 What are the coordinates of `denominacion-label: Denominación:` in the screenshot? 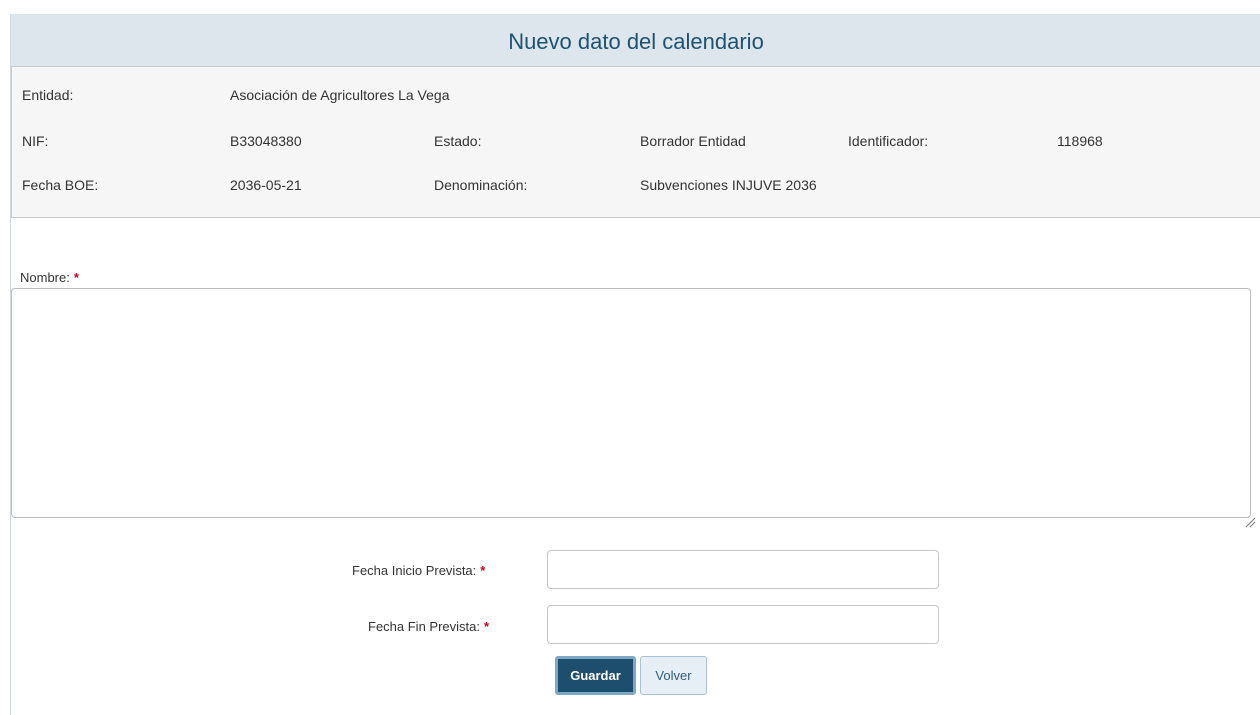 It's located at (481, 185).